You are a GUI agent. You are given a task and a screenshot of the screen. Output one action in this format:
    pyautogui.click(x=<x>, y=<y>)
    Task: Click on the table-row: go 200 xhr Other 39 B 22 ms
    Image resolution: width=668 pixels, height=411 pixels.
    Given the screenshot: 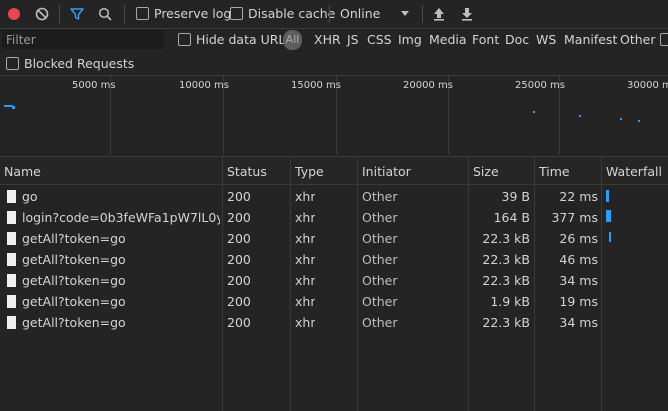 What is the action you would take?
    pyautogui.click(x=300, y=196)
    